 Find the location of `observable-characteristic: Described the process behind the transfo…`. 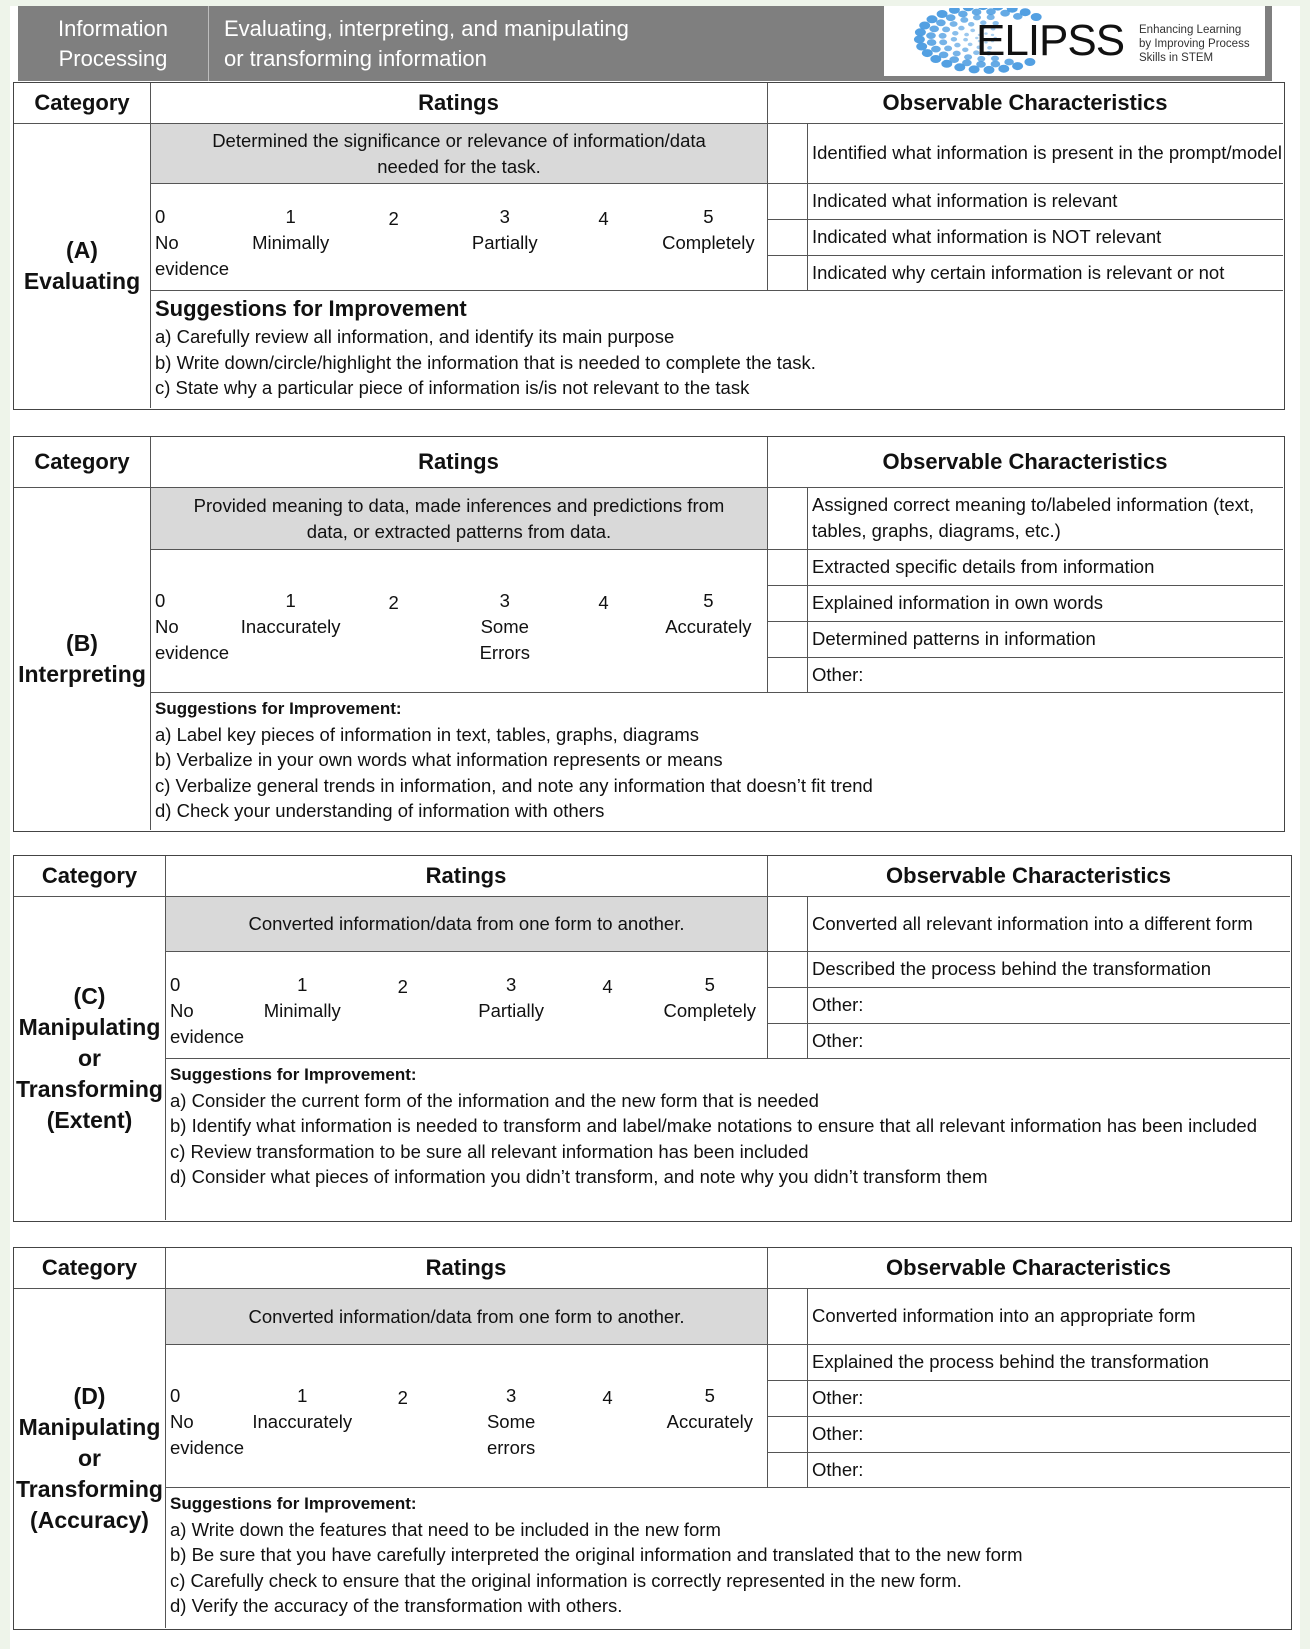

observable-characteristic: Described the process behind the transfo… is located at coordinates (1048, 969).